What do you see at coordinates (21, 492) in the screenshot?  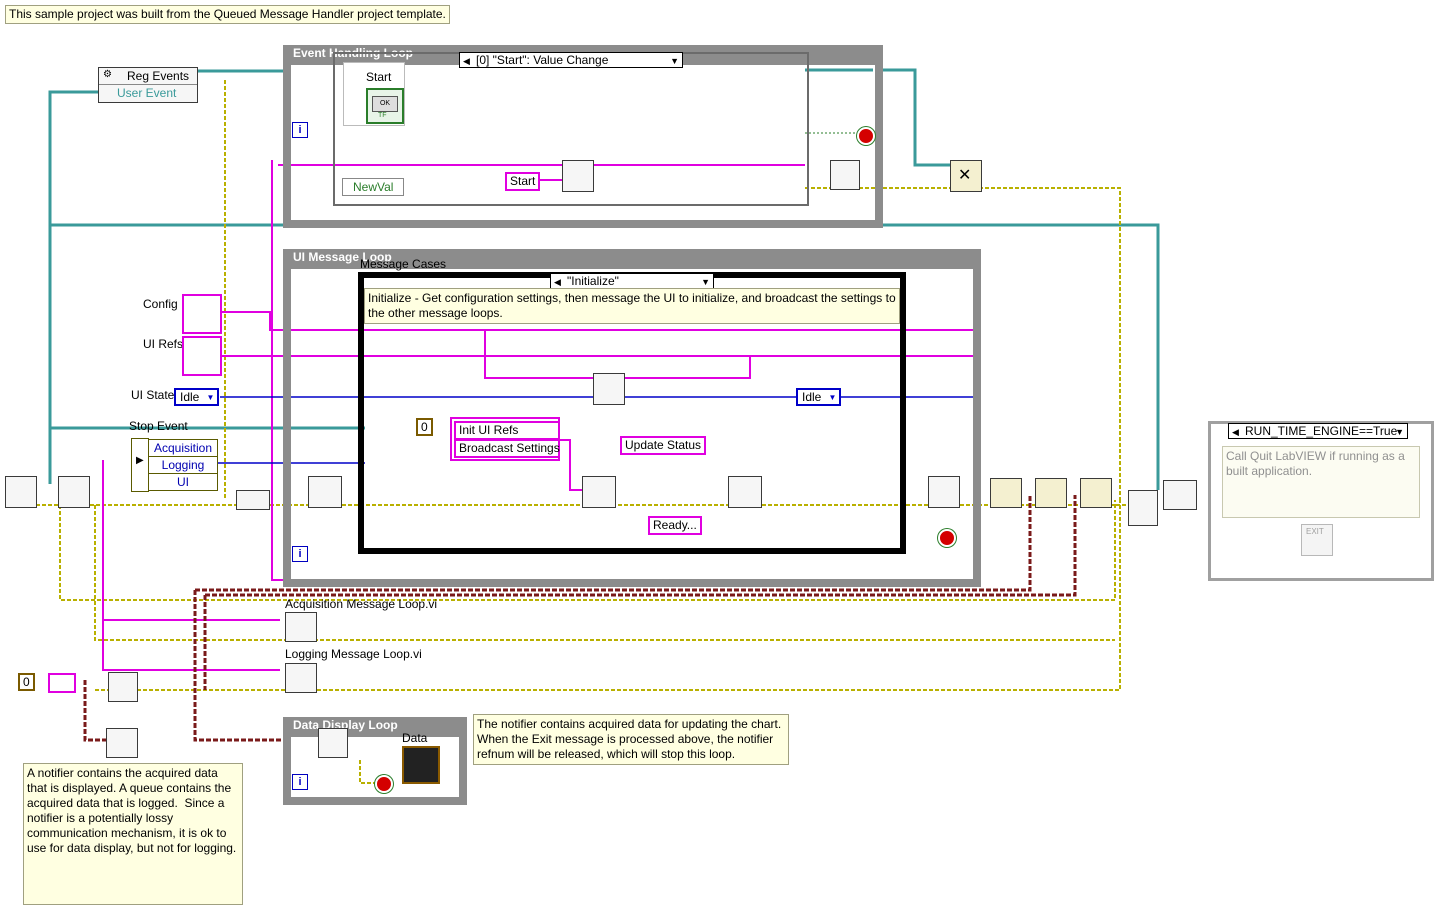 I see `create-user-event-node` at bounding box center [21, 492].